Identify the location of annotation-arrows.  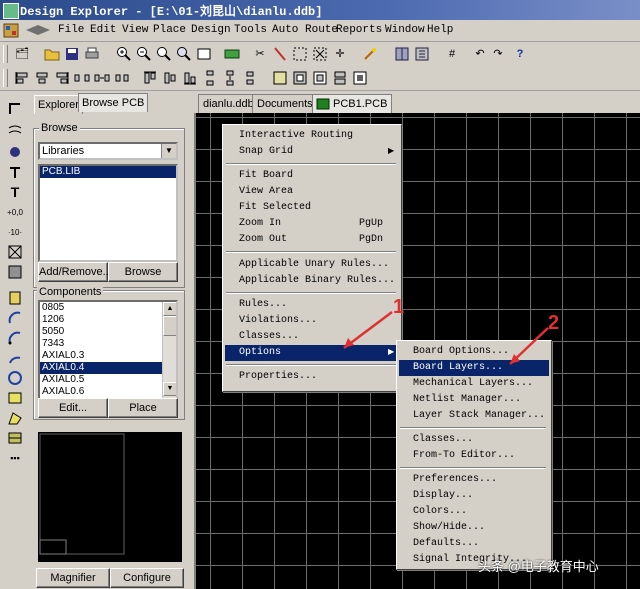
(446, 338).